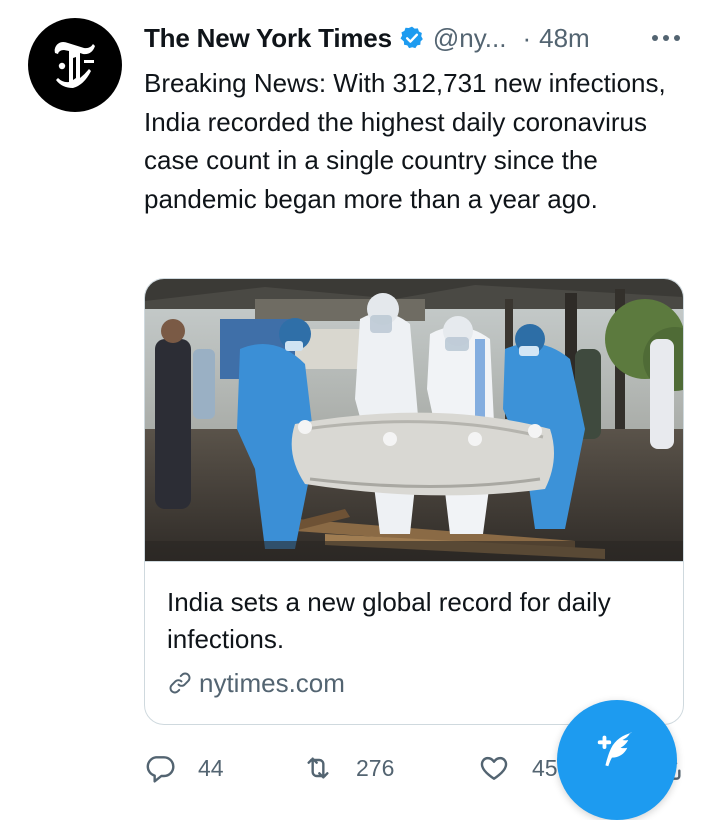 Image resolution: width=717 pixels, height=820 pixels. I want to click on author-display-name: The New York Times, so click(268, 38).